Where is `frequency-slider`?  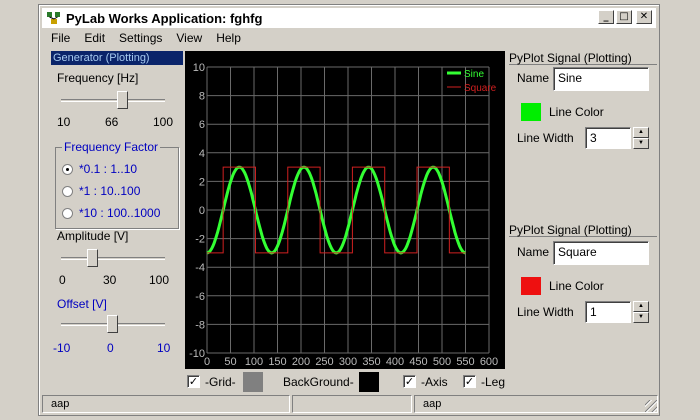
frequency-slider is located at coordinates (113, 100).